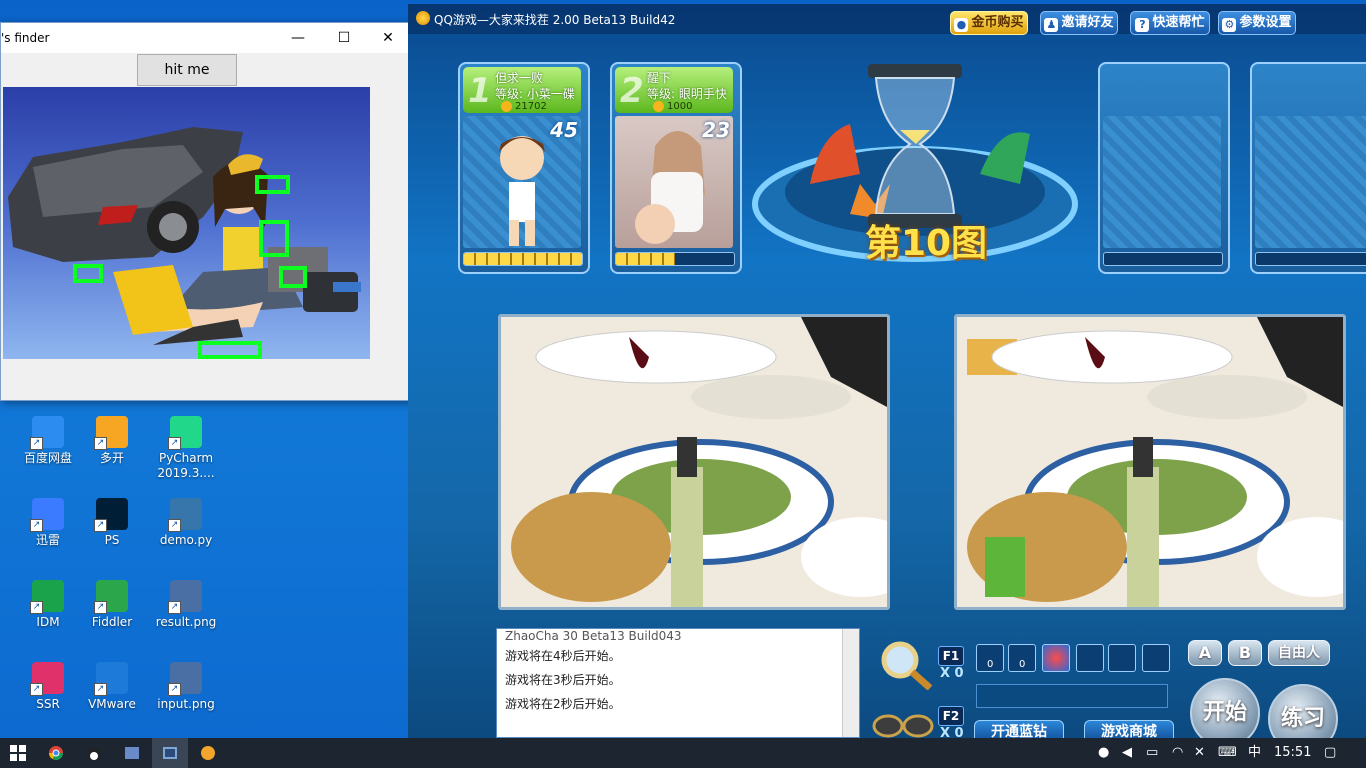  What do you see at coordinates (185, 515) in the screenshot?
I see `python-file-icon: ↗` at bounding box center [185, 515].